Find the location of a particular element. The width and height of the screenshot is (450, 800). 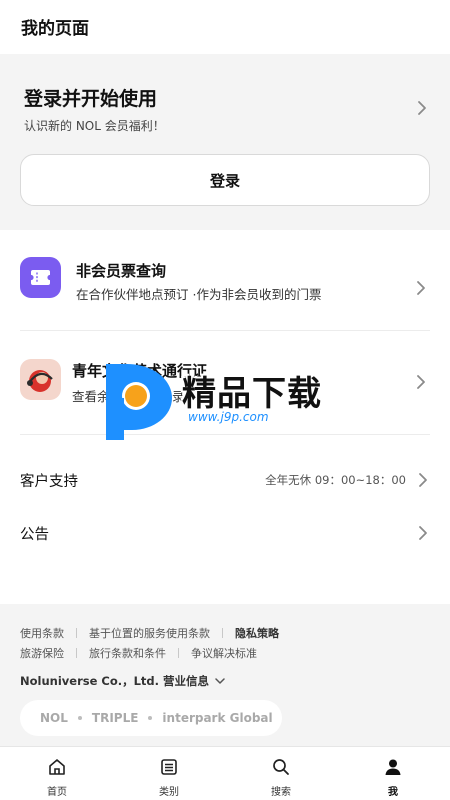

footer-links-row: 旅游保险 旅行条款和条件 争议解决标准 is located at coordinates (138, 653).